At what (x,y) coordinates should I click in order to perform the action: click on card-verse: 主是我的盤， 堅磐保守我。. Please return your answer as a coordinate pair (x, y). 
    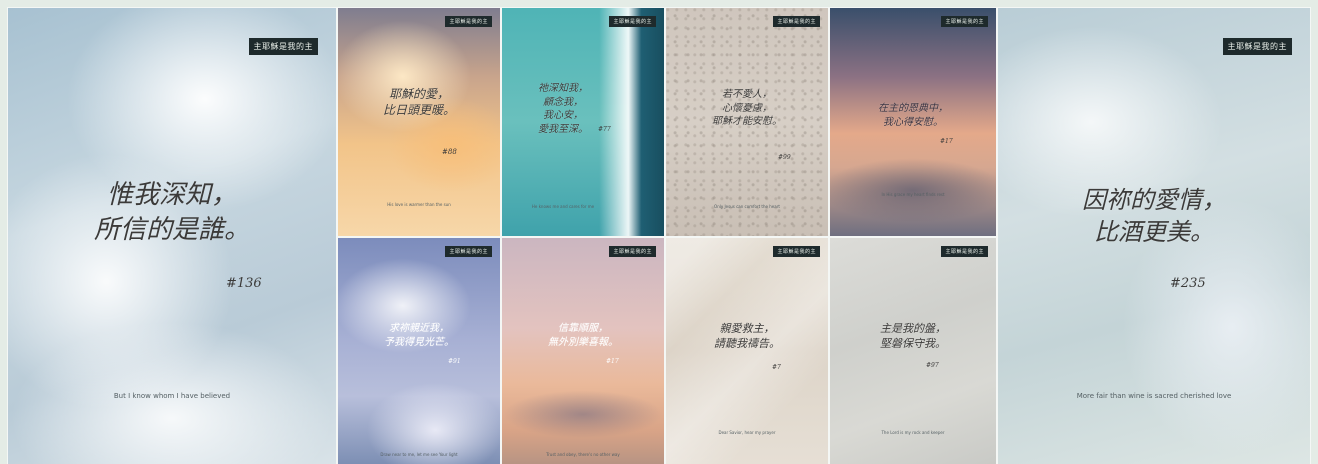
    Looking at the image, I should click on (913, 337).